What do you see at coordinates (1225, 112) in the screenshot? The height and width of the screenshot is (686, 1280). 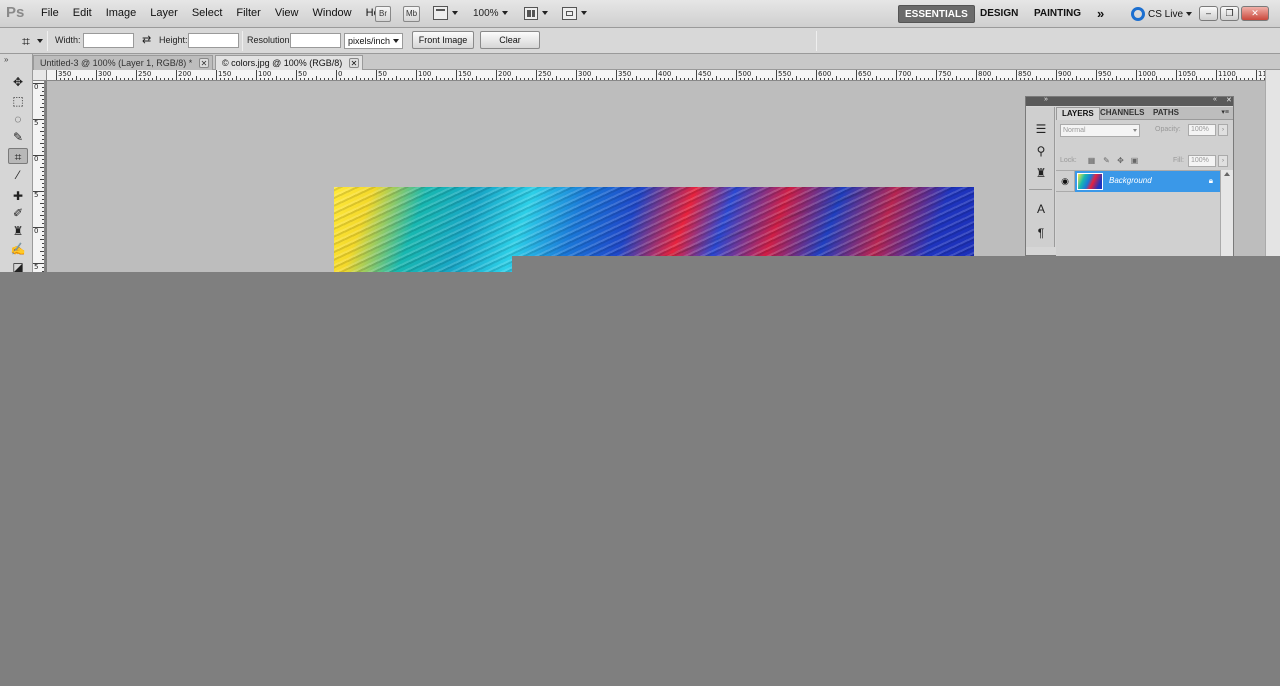 I see `panel-menu-icon: ▾≡` at bounding box center [1225, 112].